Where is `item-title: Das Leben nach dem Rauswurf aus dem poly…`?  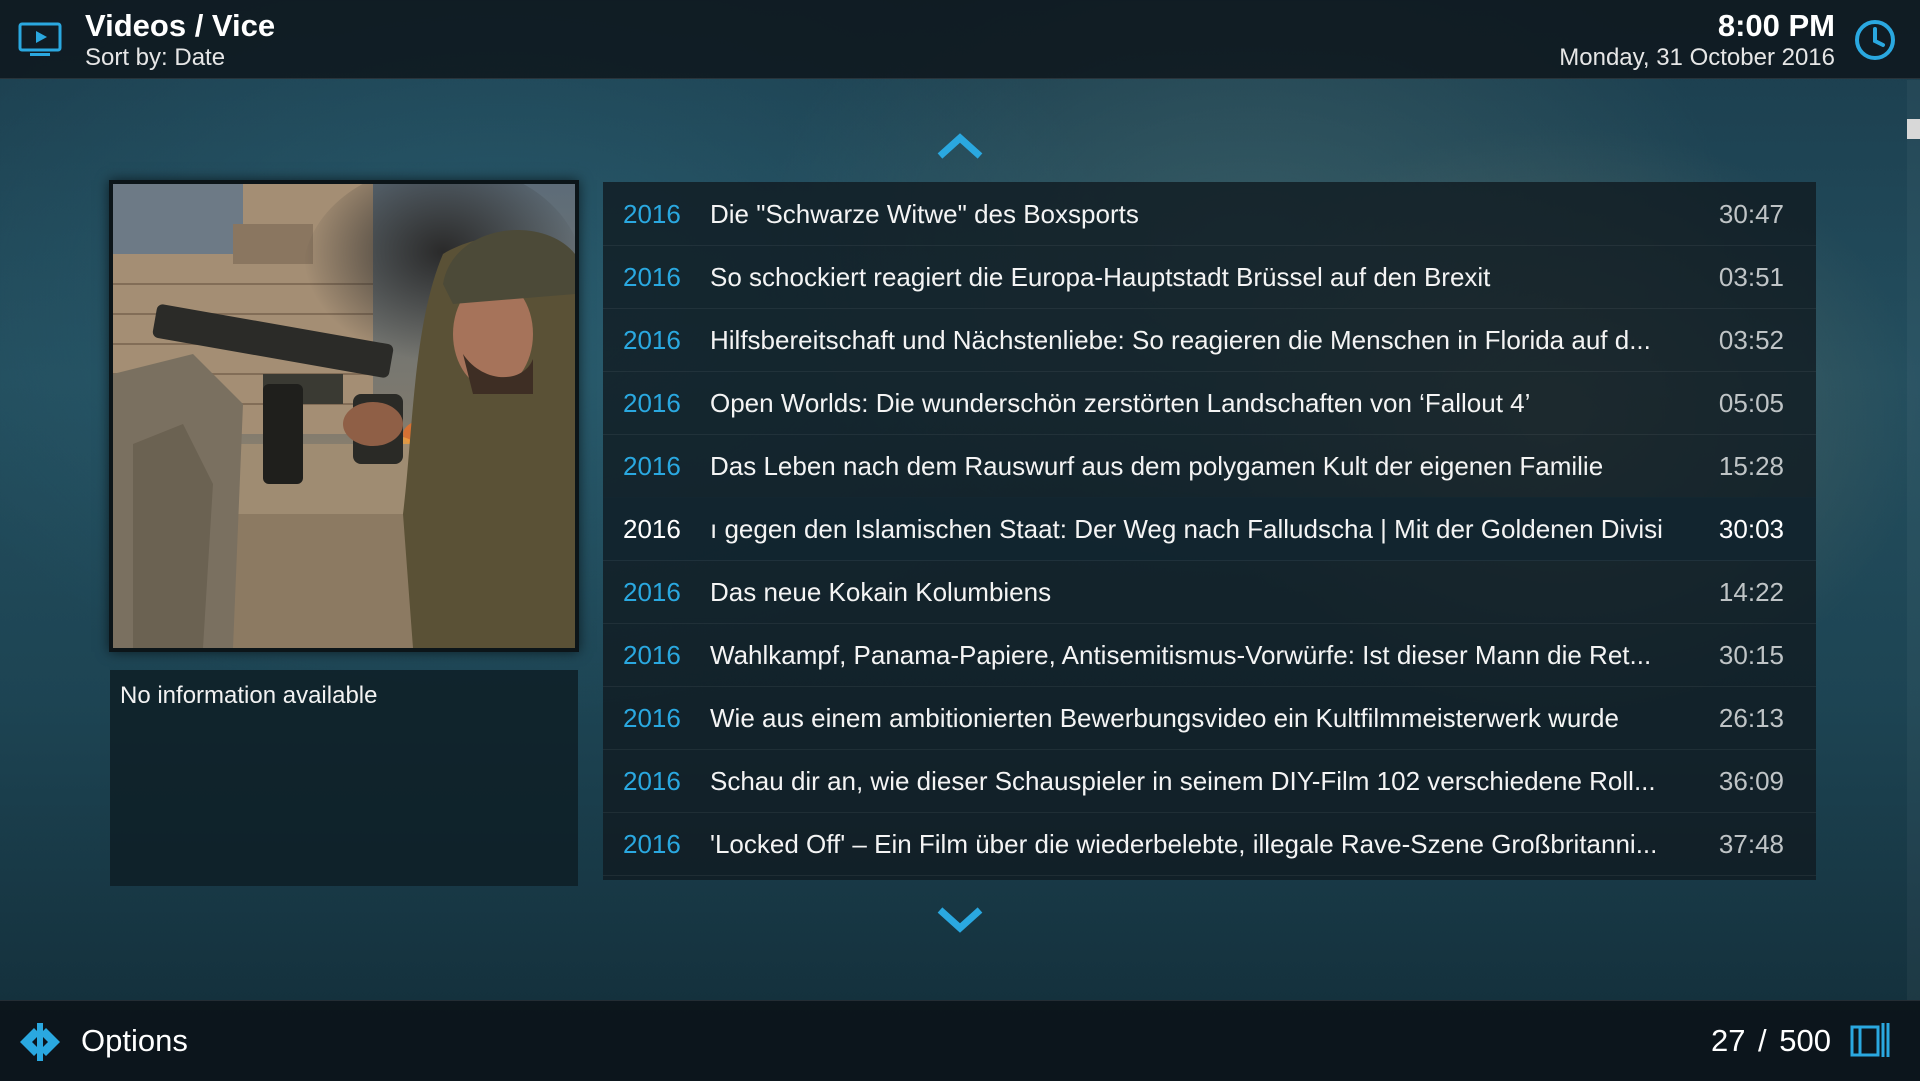 item-title: Das Leben nach dem Rauswurf aus dem poly… is located at coordinates (1157, 466).